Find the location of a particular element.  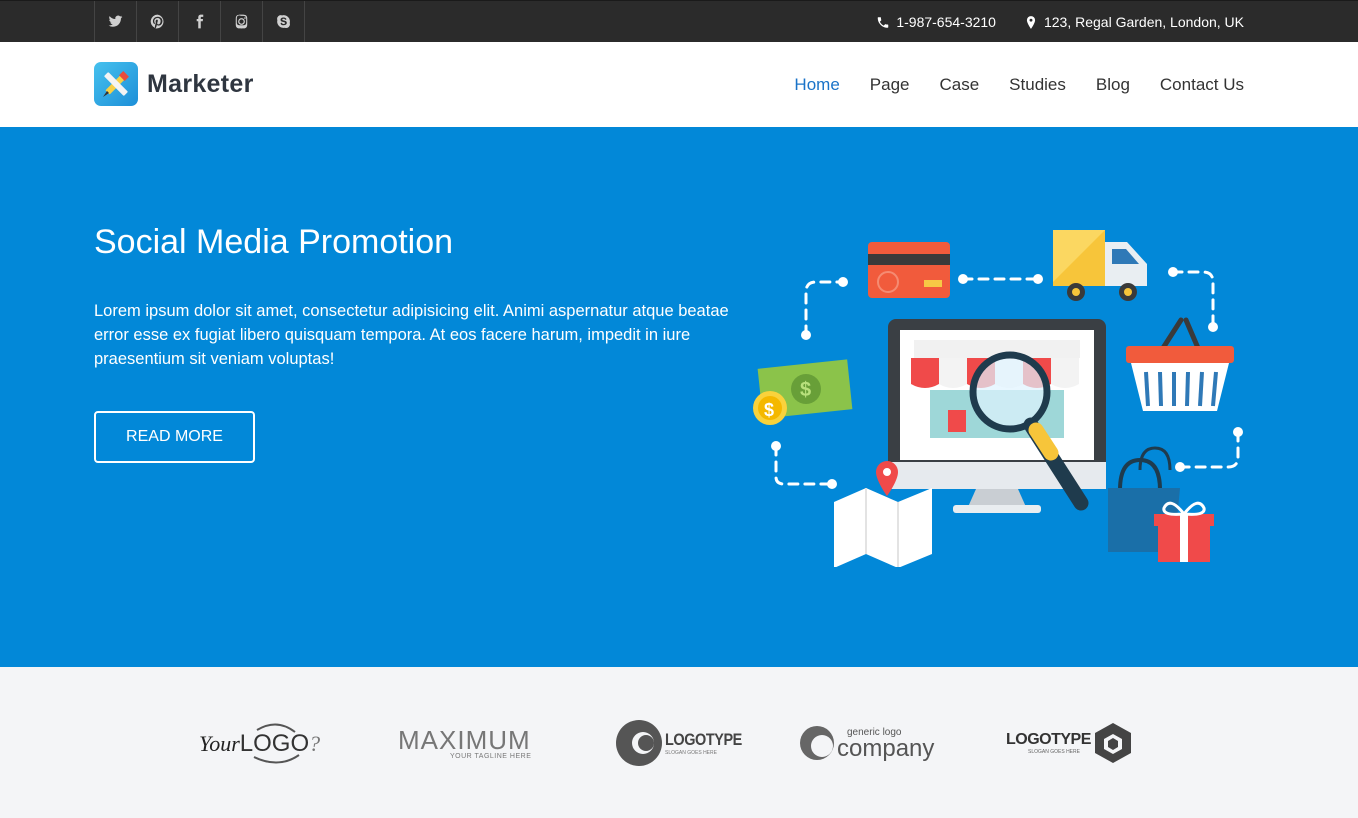

money-icon: $ $ is located at coordinates (803, 392).